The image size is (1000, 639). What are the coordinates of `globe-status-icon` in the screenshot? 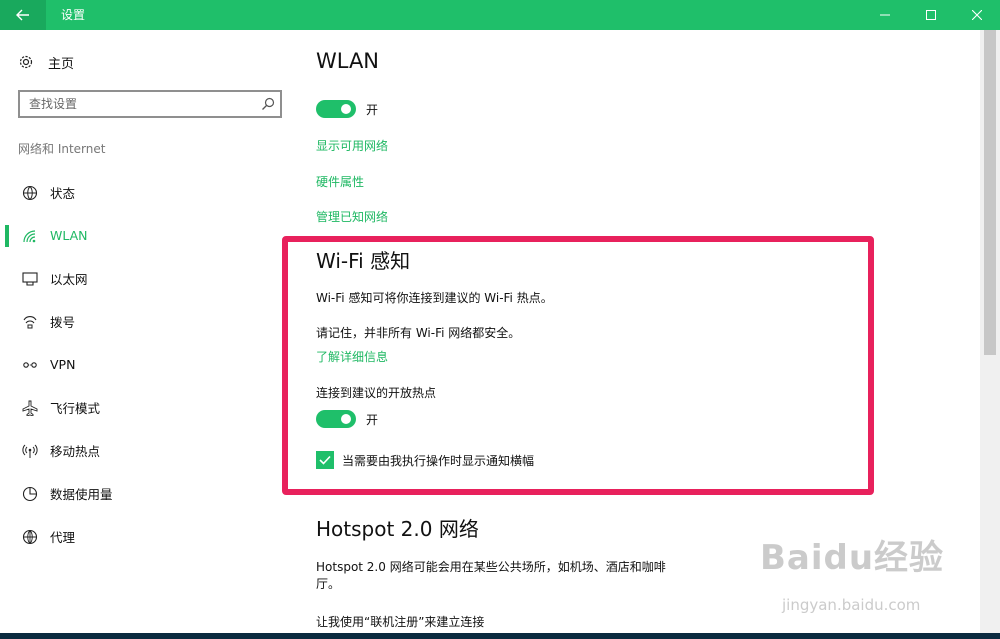 It's located at (30, 193).